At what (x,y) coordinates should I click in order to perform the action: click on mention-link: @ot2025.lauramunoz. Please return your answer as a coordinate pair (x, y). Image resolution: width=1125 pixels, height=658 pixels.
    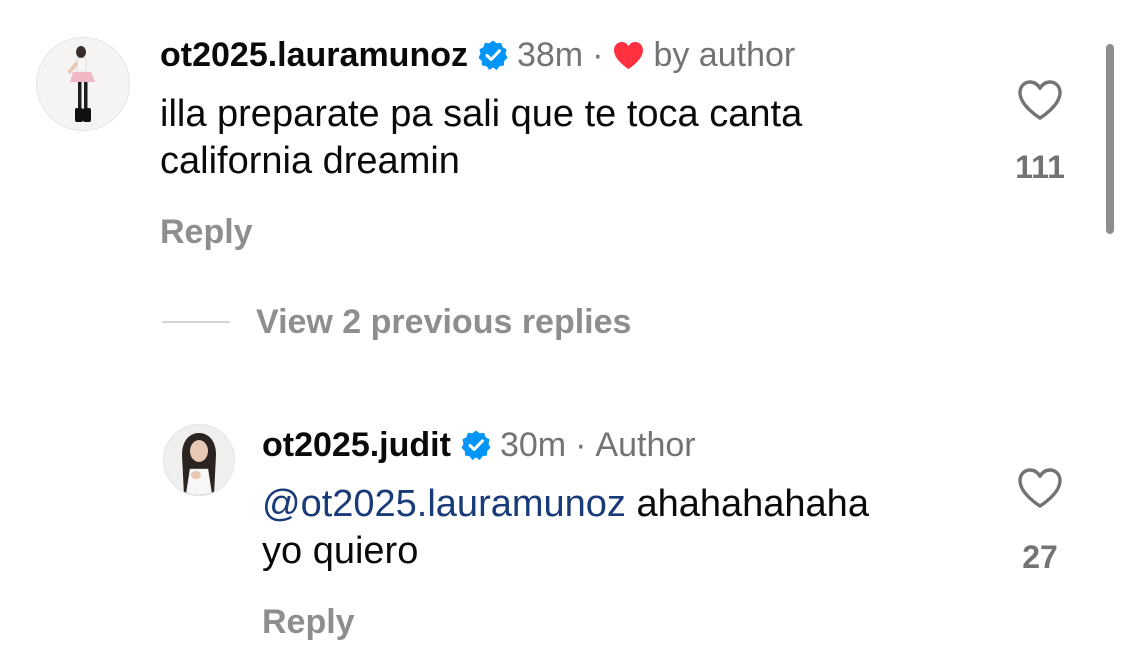
    Looking at the image, I should click on (444, 504).